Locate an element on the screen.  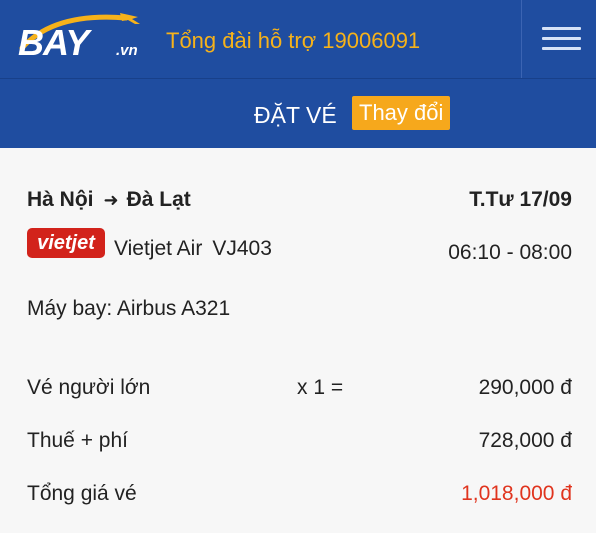
adult-fare-amount: 290,000 đ is located at coordinates (525, 387).